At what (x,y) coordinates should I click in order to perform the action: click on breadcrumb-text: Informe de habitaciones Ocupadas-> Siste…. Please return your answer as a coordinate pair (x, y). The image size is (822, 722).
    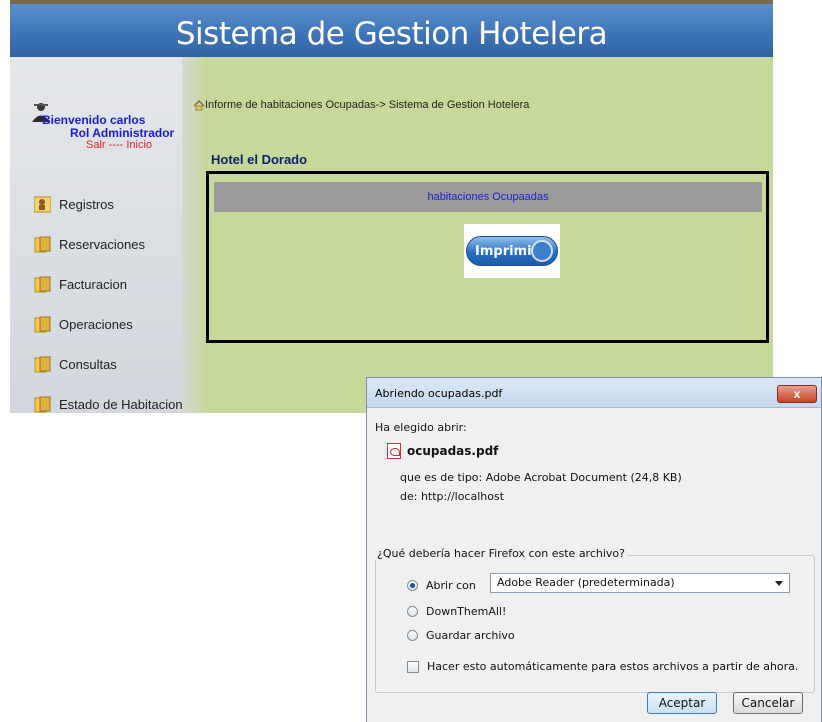
    Looking at the image, I should click on (367, 105).